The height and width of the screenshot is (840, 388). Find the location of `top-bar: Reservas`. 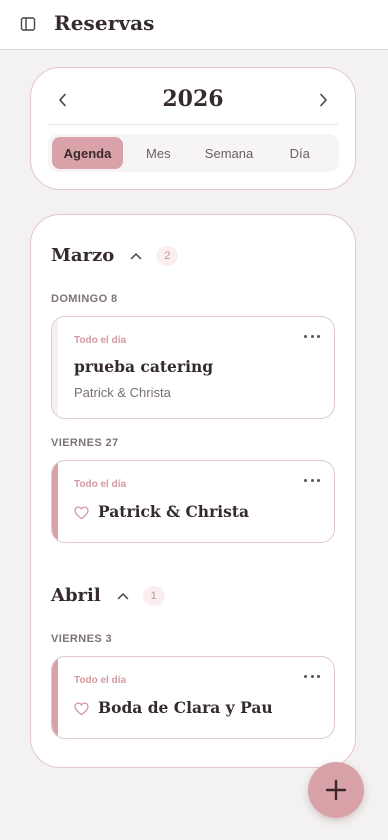

top-bar: Reservas is located at coordinates (194, 25).